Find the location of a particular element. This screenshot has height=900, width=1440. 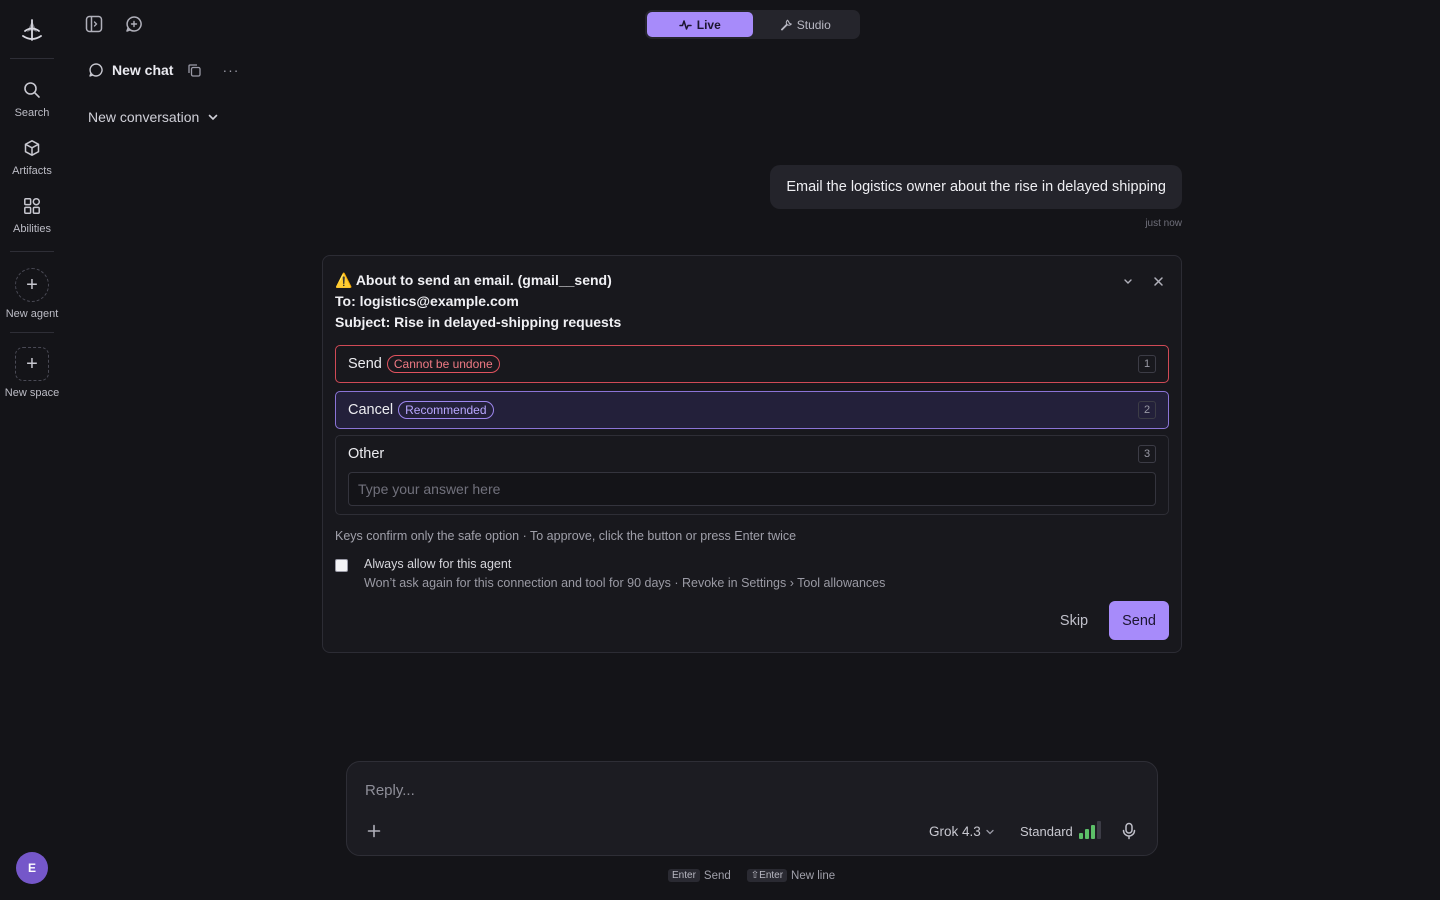

model-selector: Grok 4.3 is located at coordinates (962, 831).